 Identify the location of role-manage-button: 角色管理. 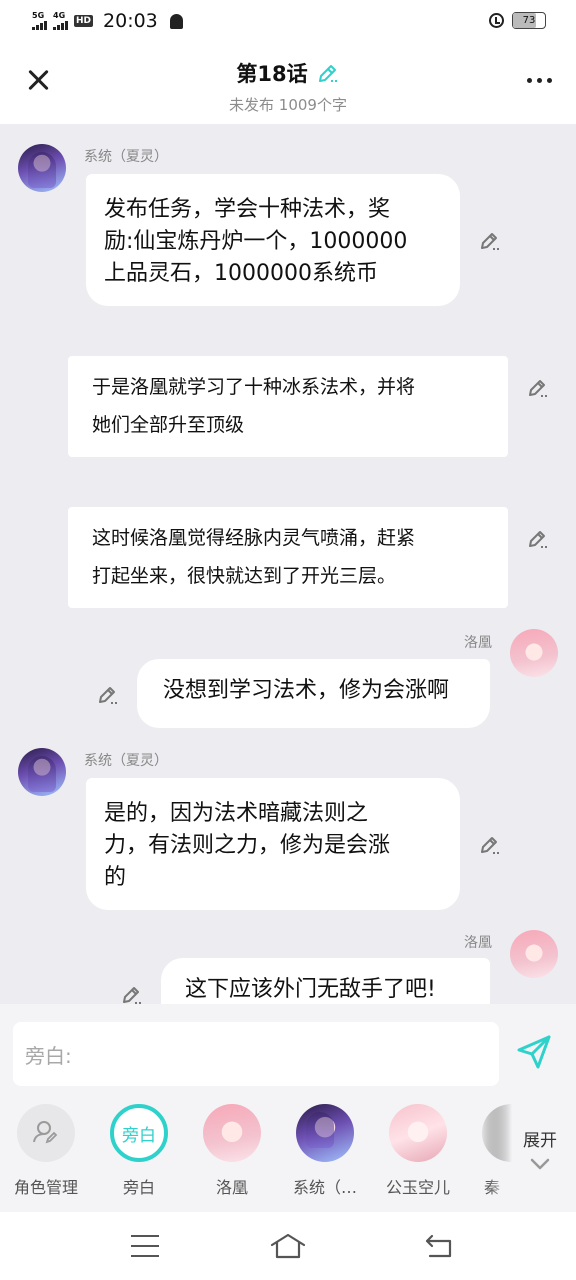
(46, 1151).